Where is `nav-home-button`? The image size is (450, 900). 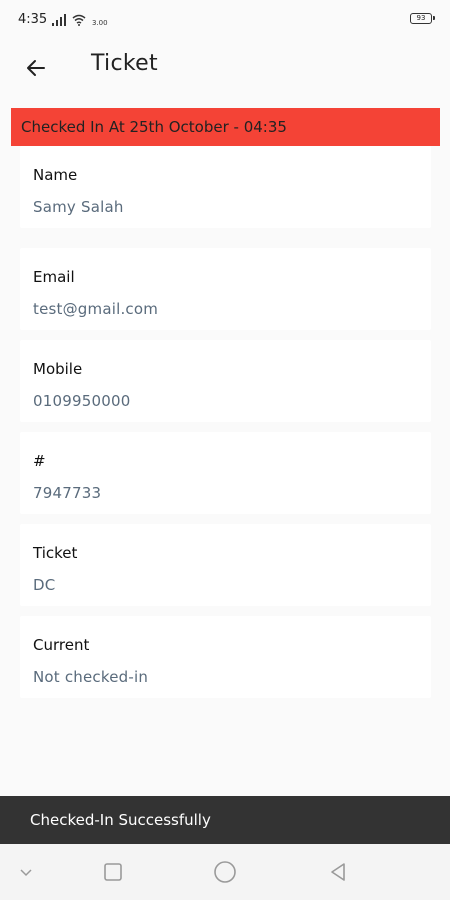 nav-home-button is located at coordinates (225, 872).